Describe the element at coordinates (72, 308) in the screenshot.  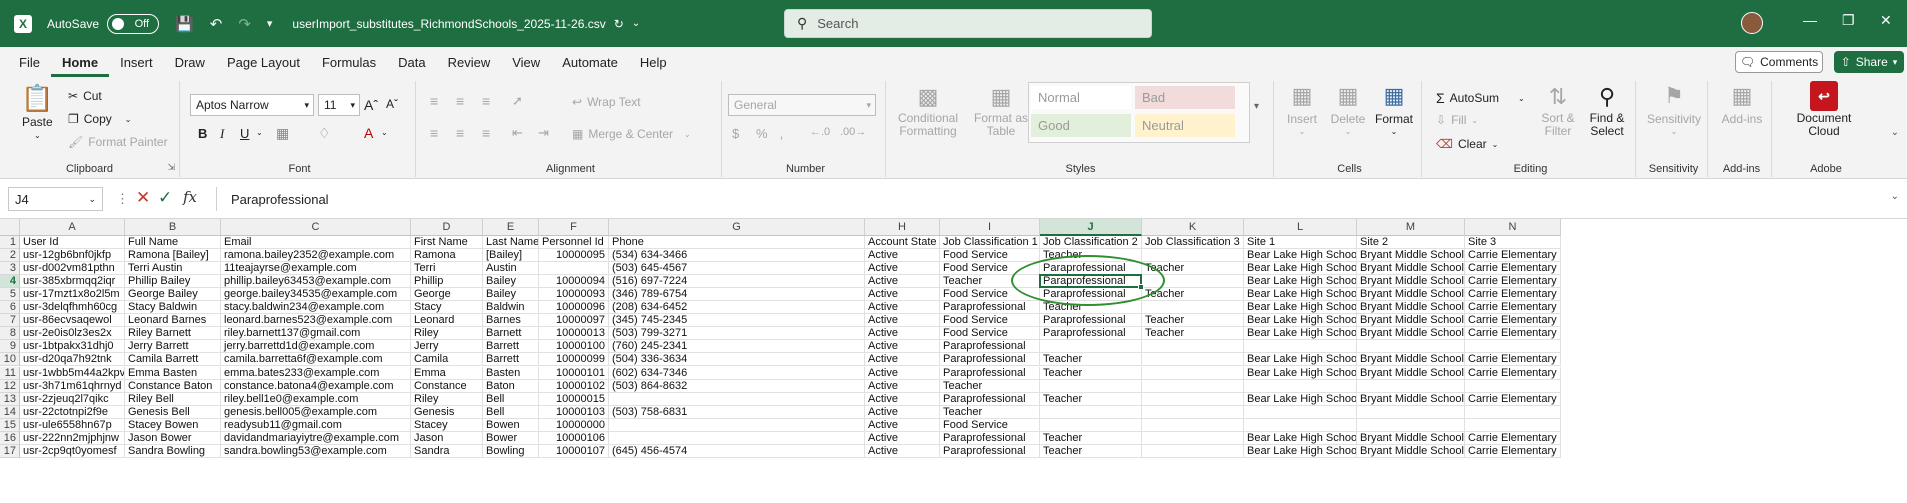
I see `cell-a6: usr-3delqfhmh60cg` at that location.